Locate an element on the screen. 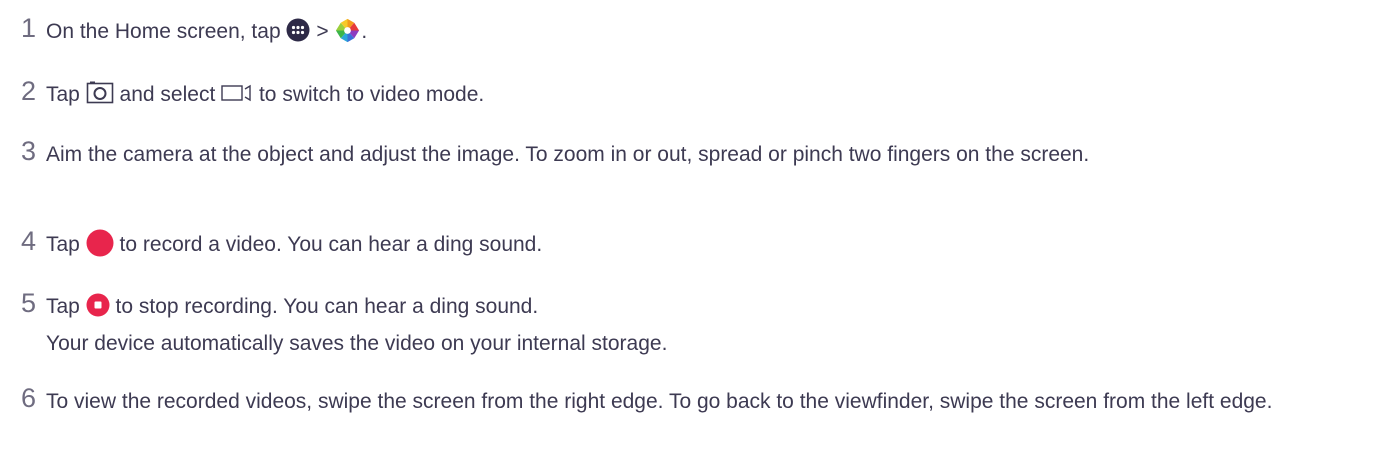  step-number: 1 is located at coordinates (29, 28).